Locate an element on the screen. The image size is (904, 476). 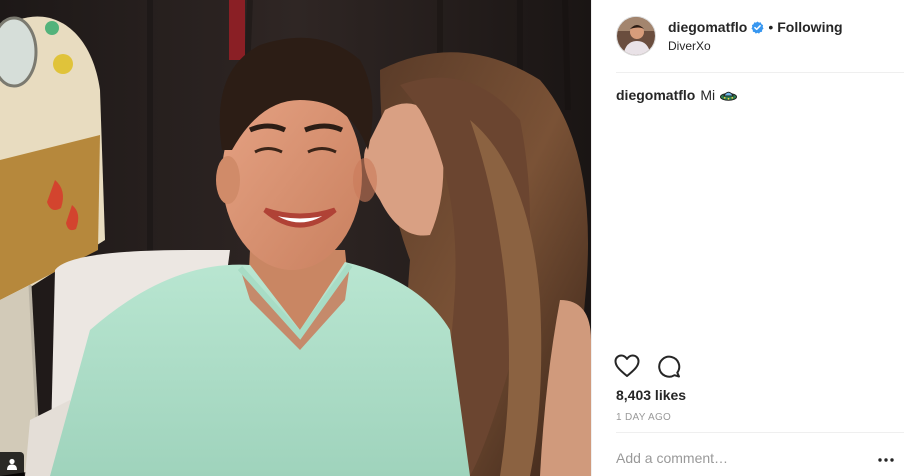
username-link: diegomatflo is located at coordinates (707, 27).